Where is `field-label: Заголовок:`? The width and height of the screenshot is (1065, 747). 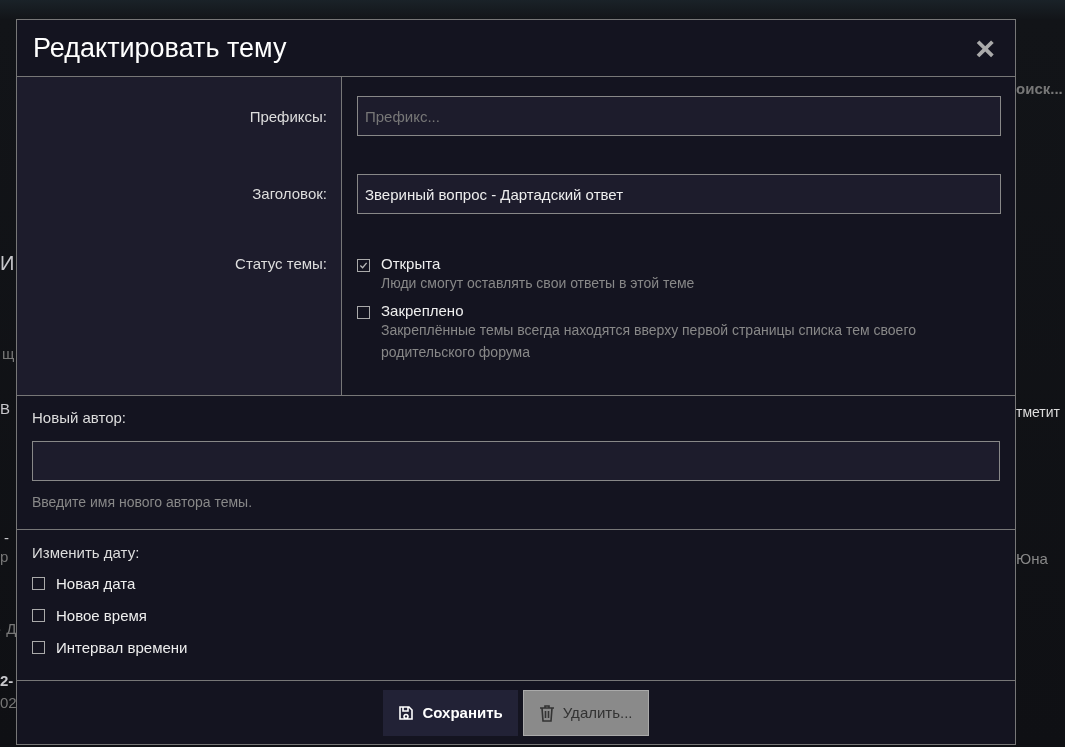
field-label: Заголовок: is located at coordinates (289, 193).